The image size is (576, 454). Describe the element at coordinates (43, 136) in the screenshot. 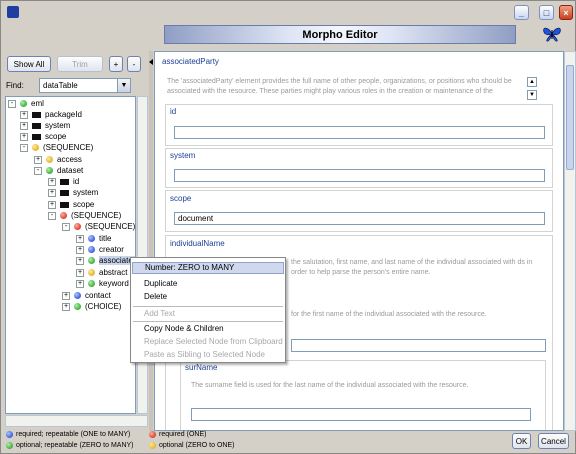

I see `tree-node-scope: + scope` at that location.